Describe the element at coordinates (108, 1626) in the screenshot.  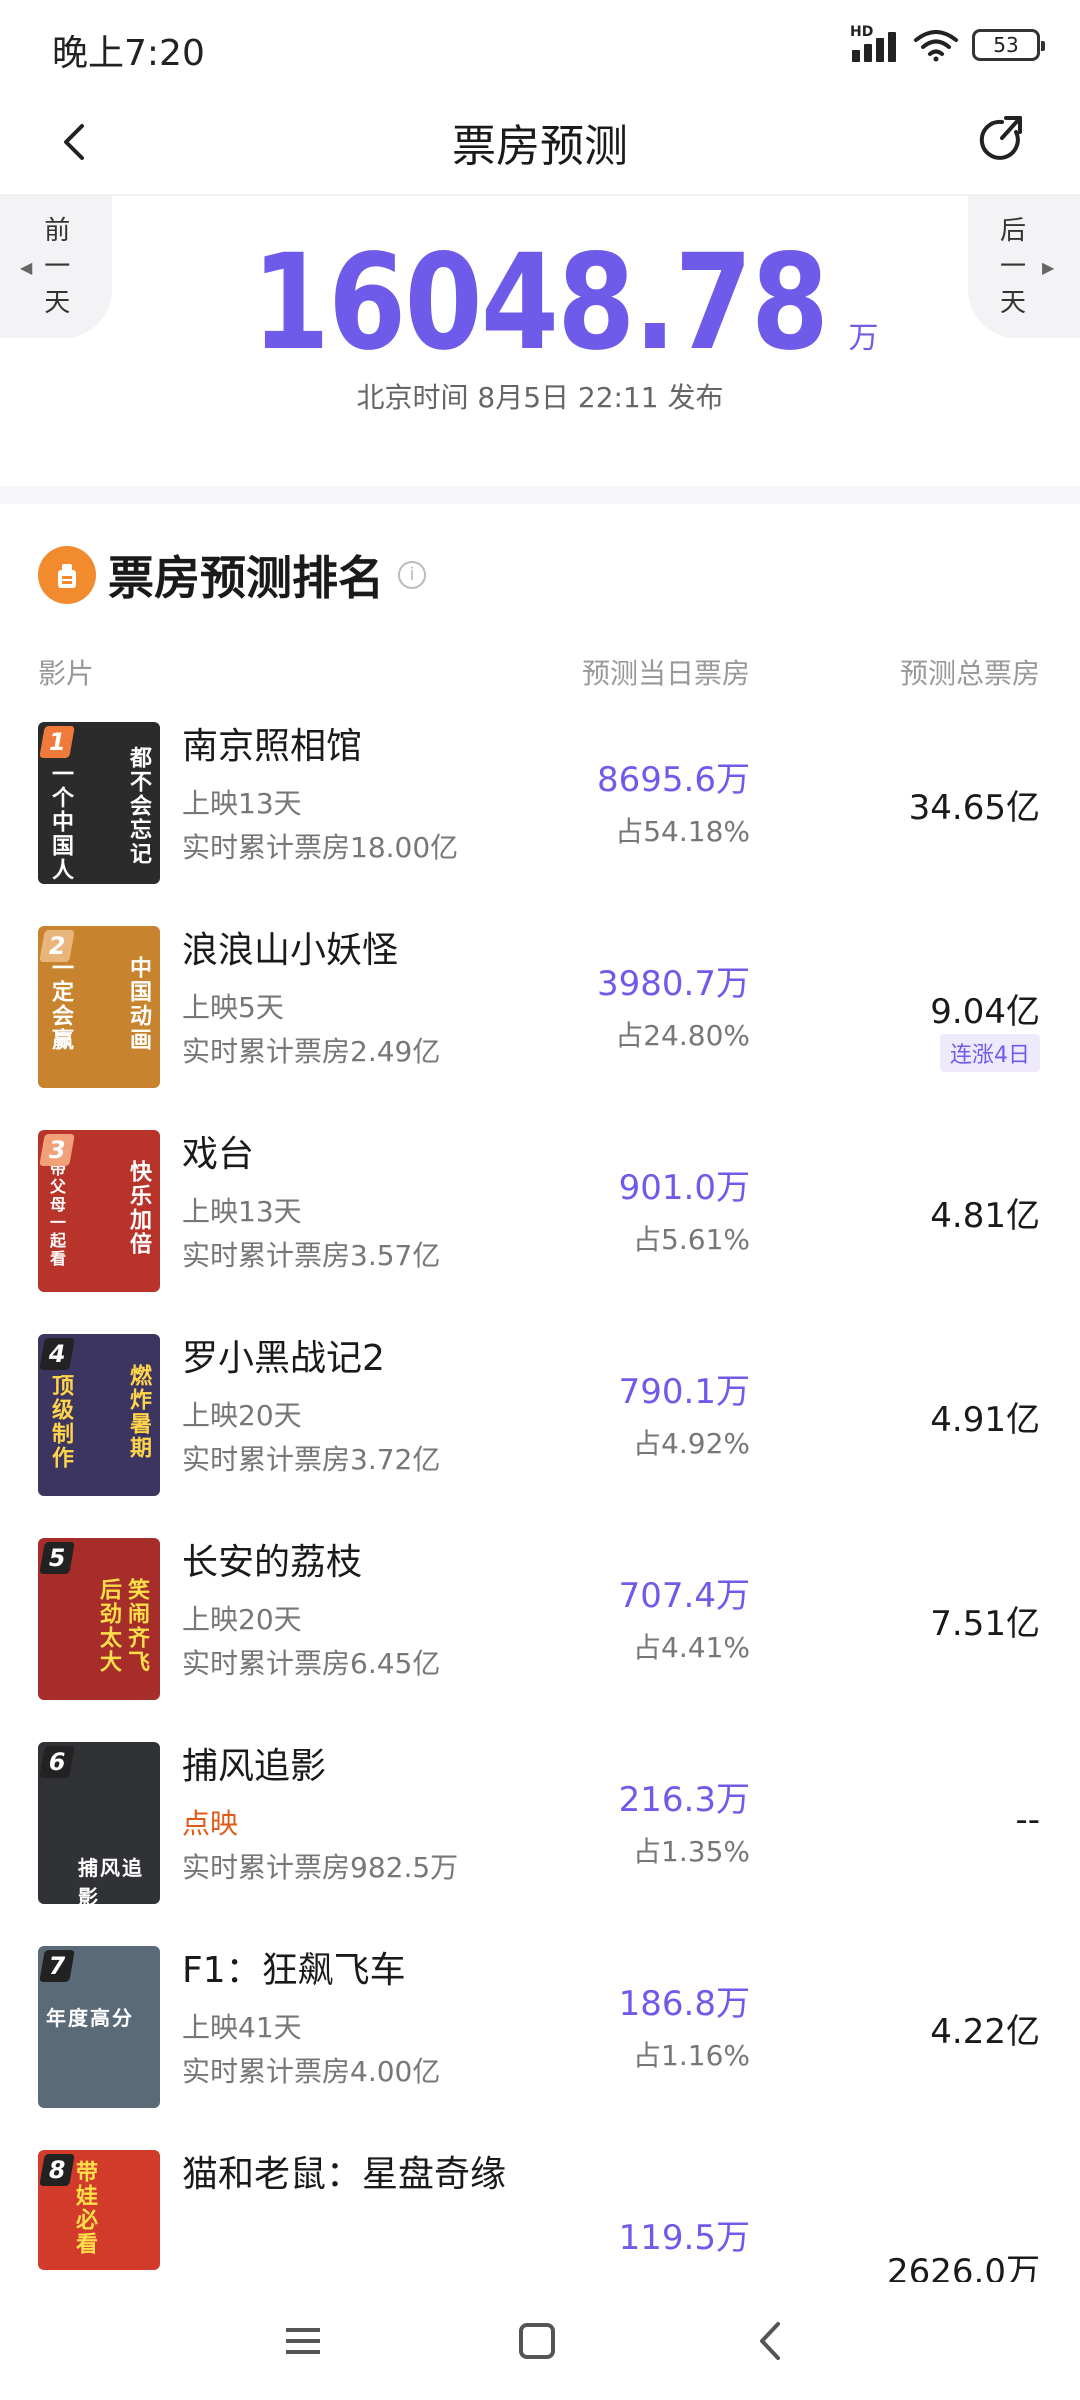
I see `poster-tagline: 后劲太大` at that location.